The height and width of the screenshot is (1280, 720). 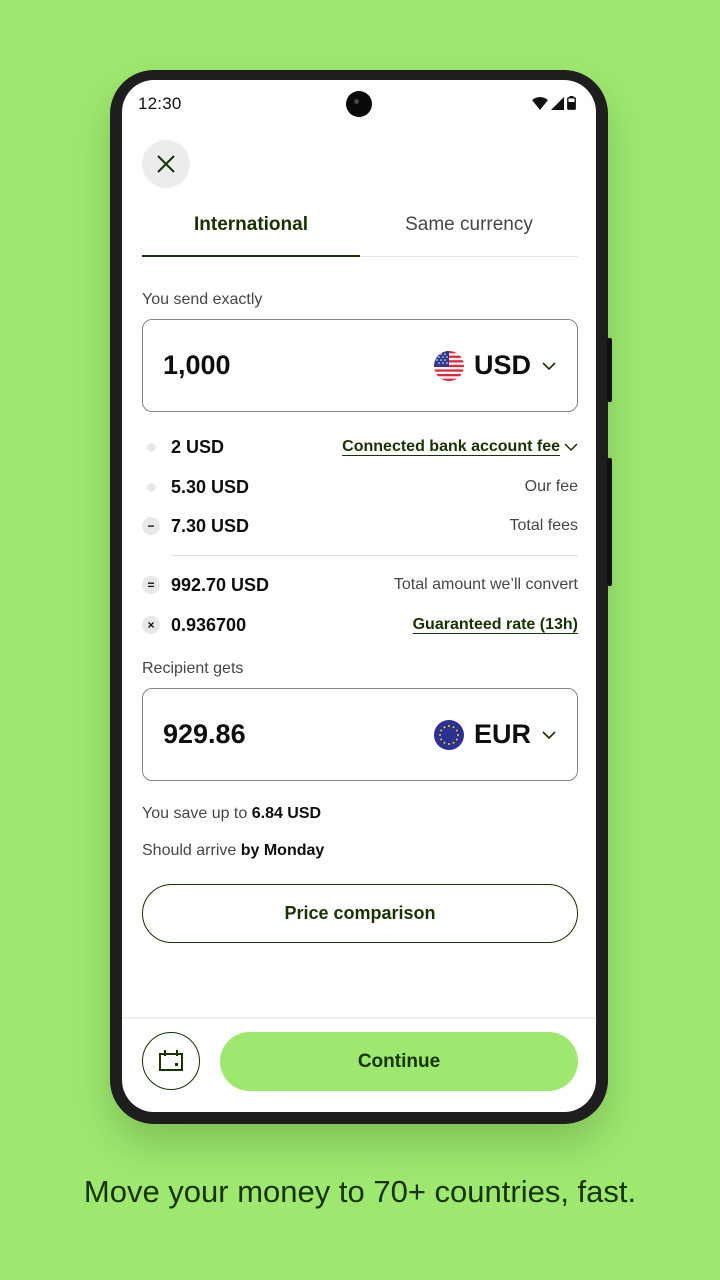 I want to click on minus-icon: −, so click(x=151, y=526).